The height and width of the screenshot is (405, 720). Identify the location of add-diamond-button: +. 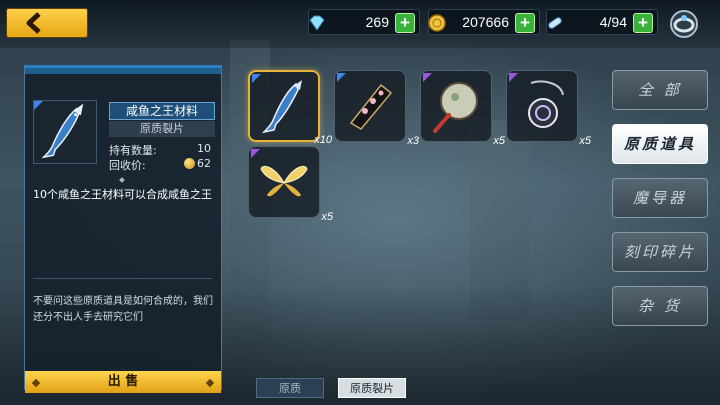
(405, 23).